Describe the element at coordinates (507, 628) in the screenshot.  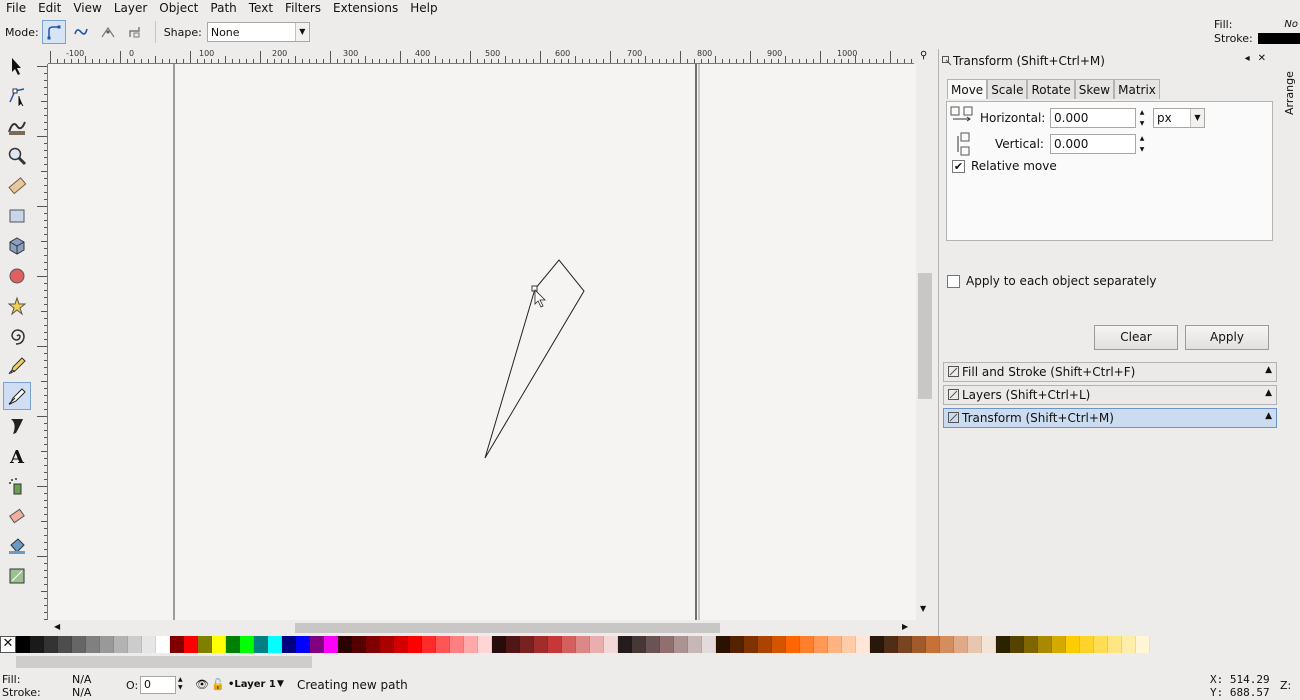
I see `horizontal-scroll-thumb` at that location.